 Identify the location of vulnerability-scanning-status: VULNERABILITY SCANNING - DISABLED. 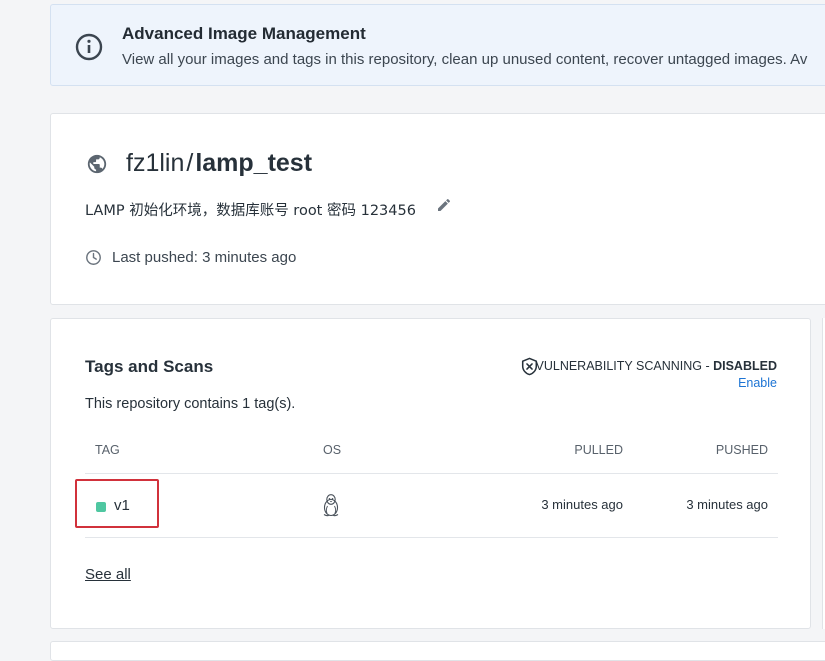
(657, 366).